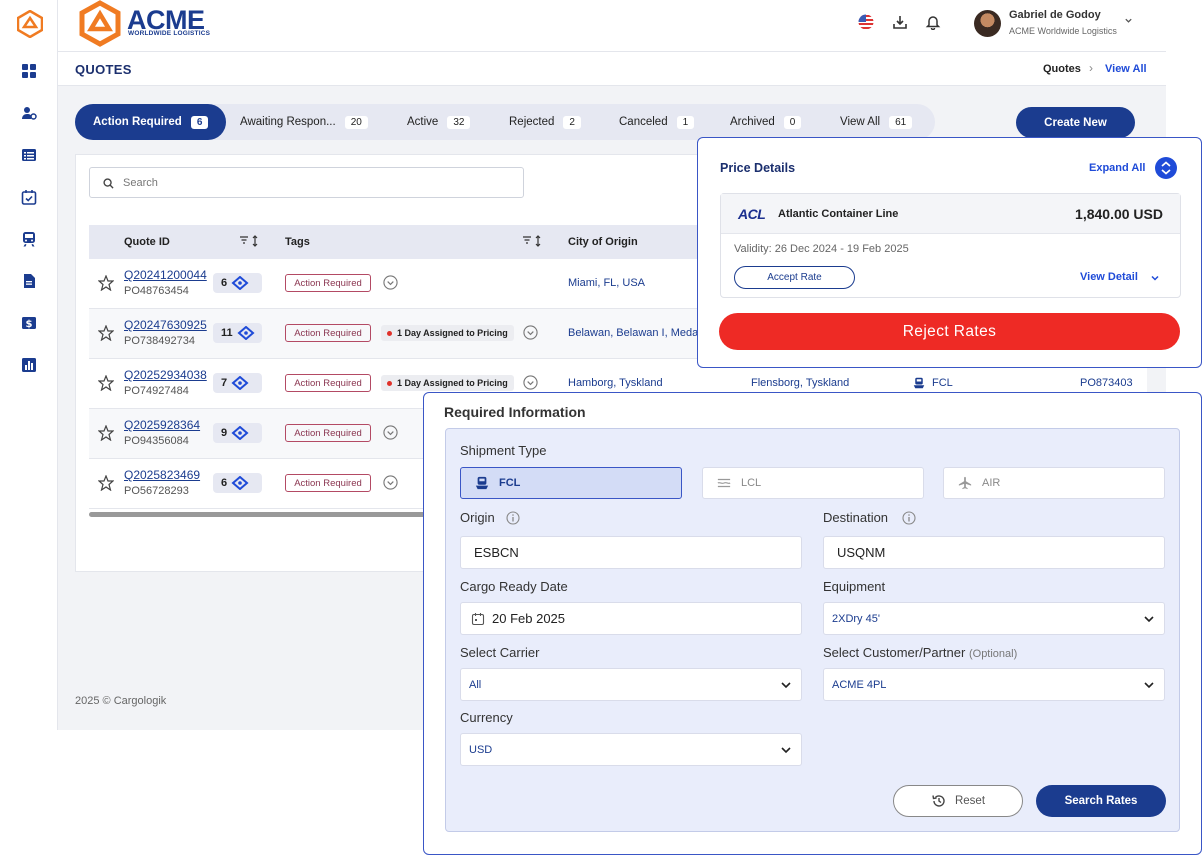  What do you see at coordinates (958, 801) in the screenshot?
I see `reset-button: Reset` at bounding box center [958, 801].